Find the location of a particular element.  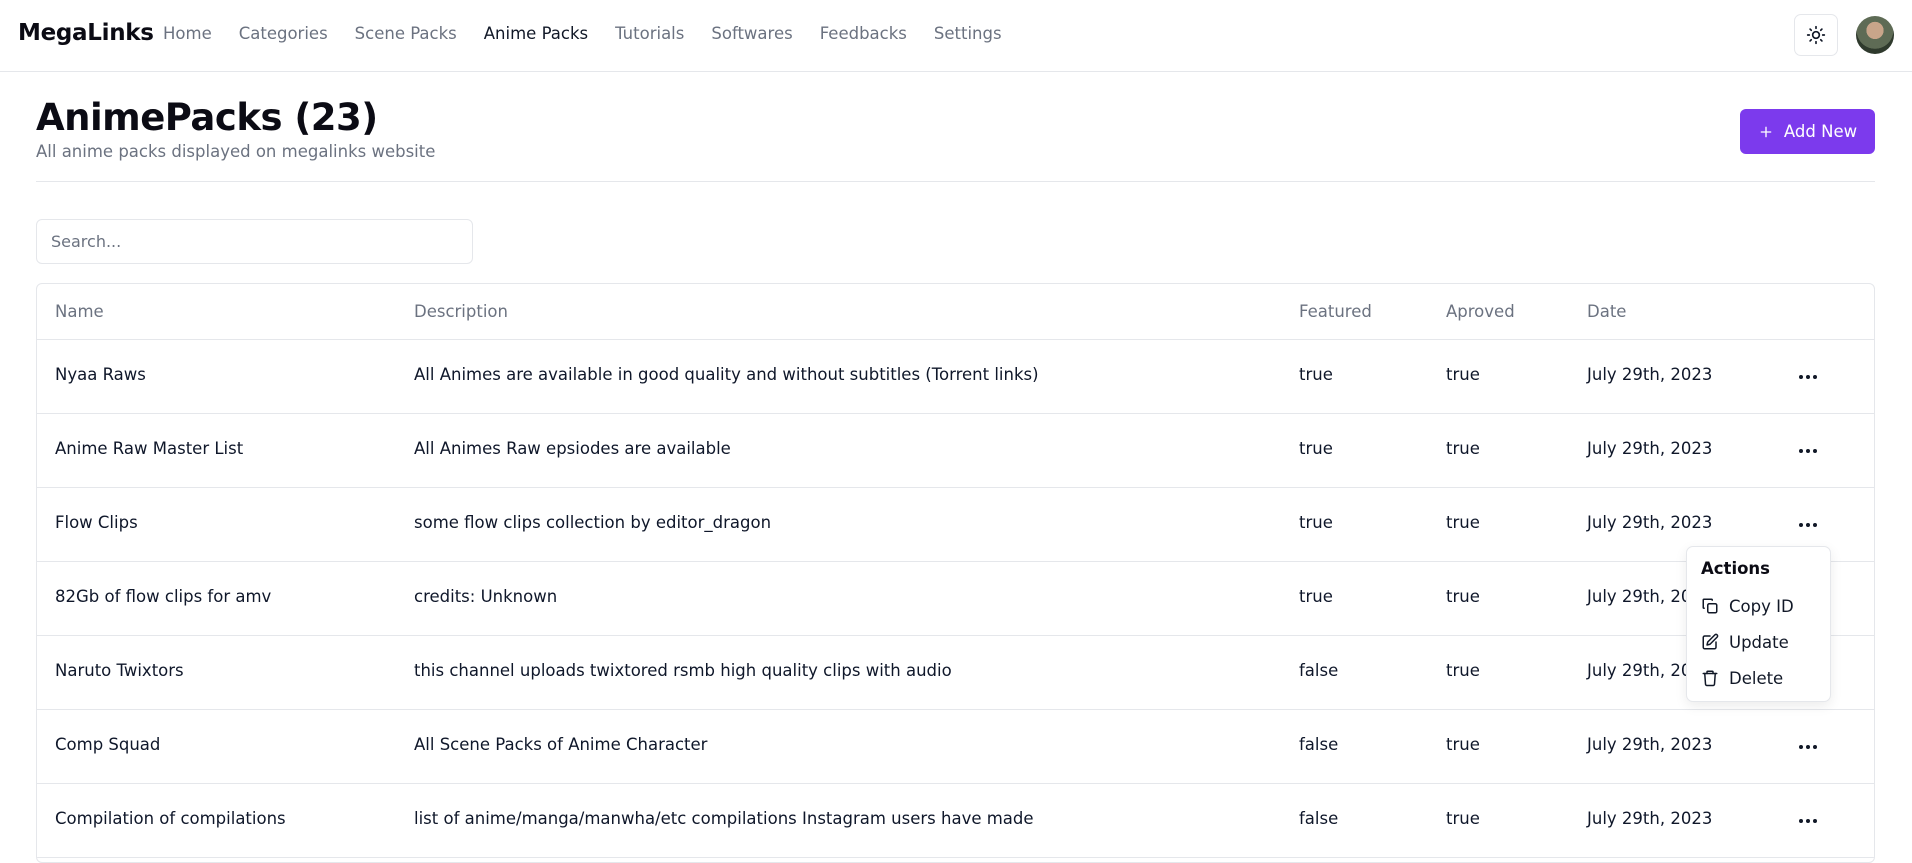

edit-icon is located at coordinates (1710, 641).